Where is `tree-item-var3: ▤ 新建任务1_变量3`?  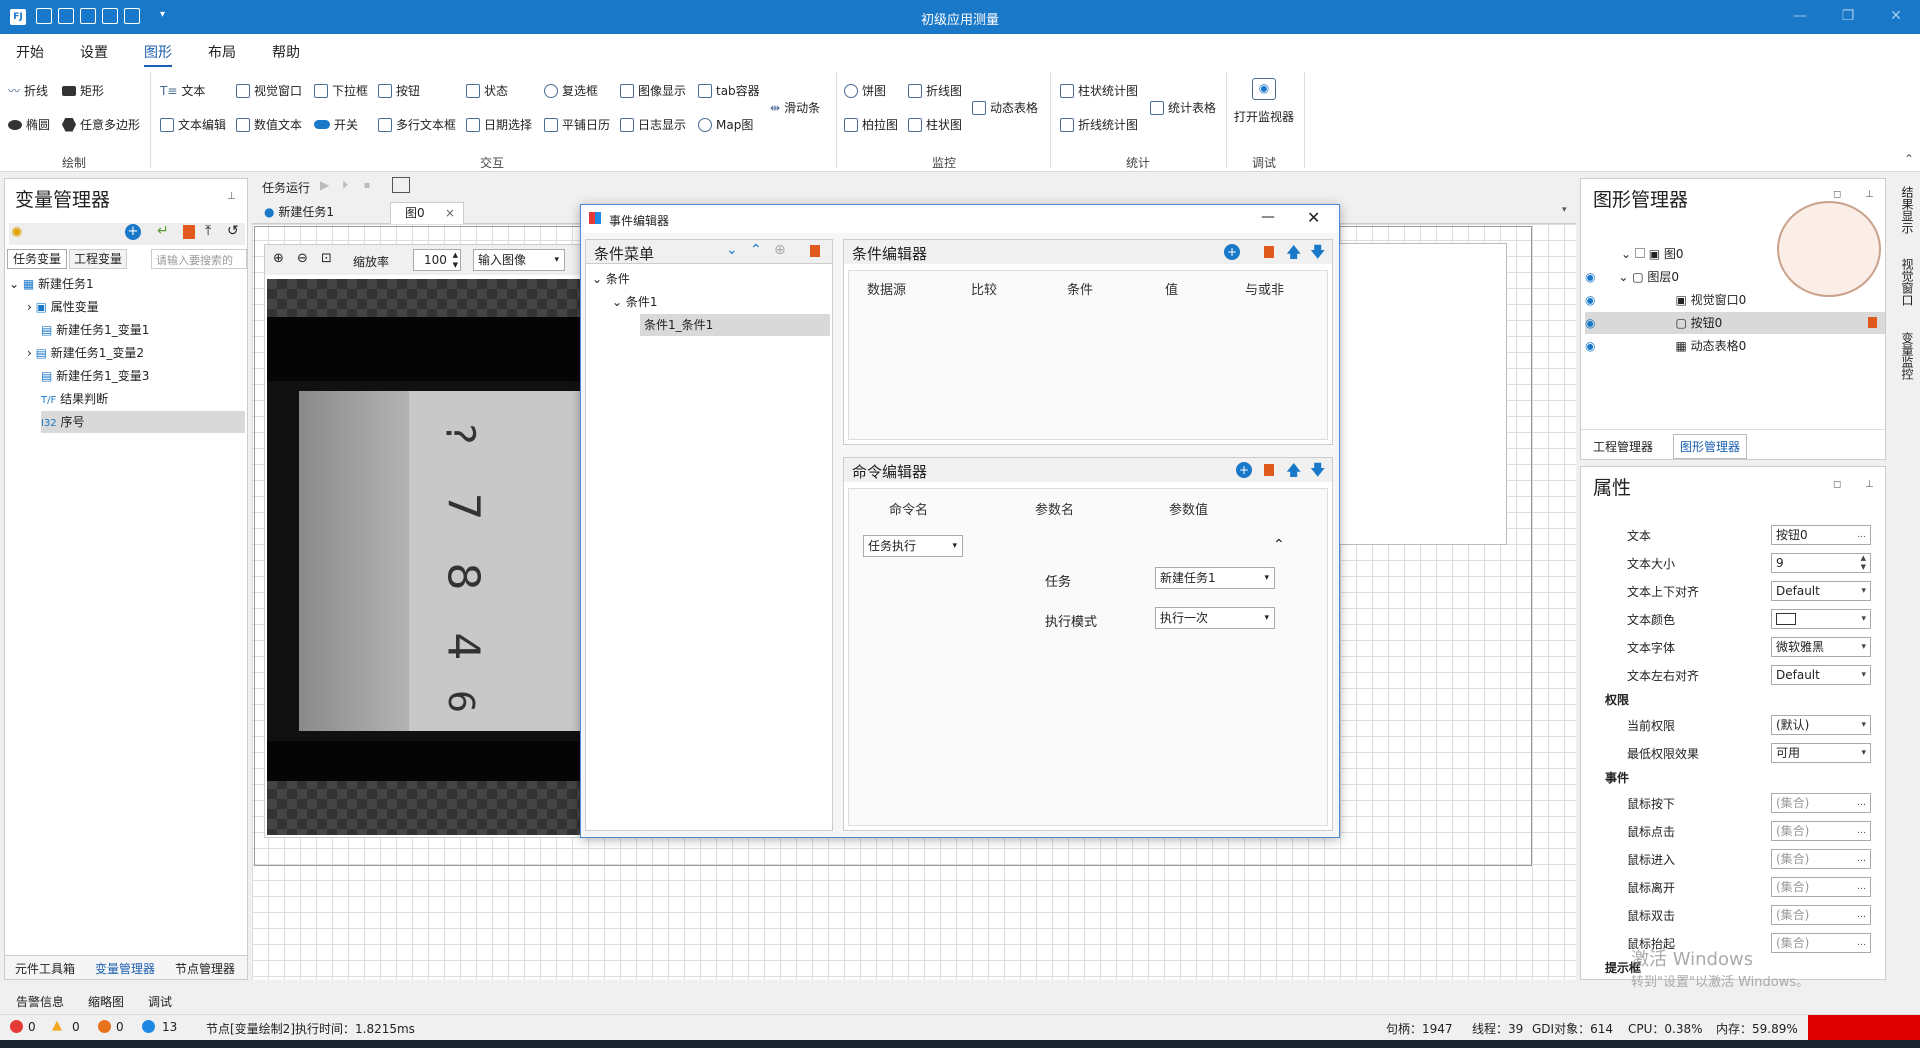 tree-item-var3: ▤ 新建任务1_变量3 is located at coordinates (143, 376).